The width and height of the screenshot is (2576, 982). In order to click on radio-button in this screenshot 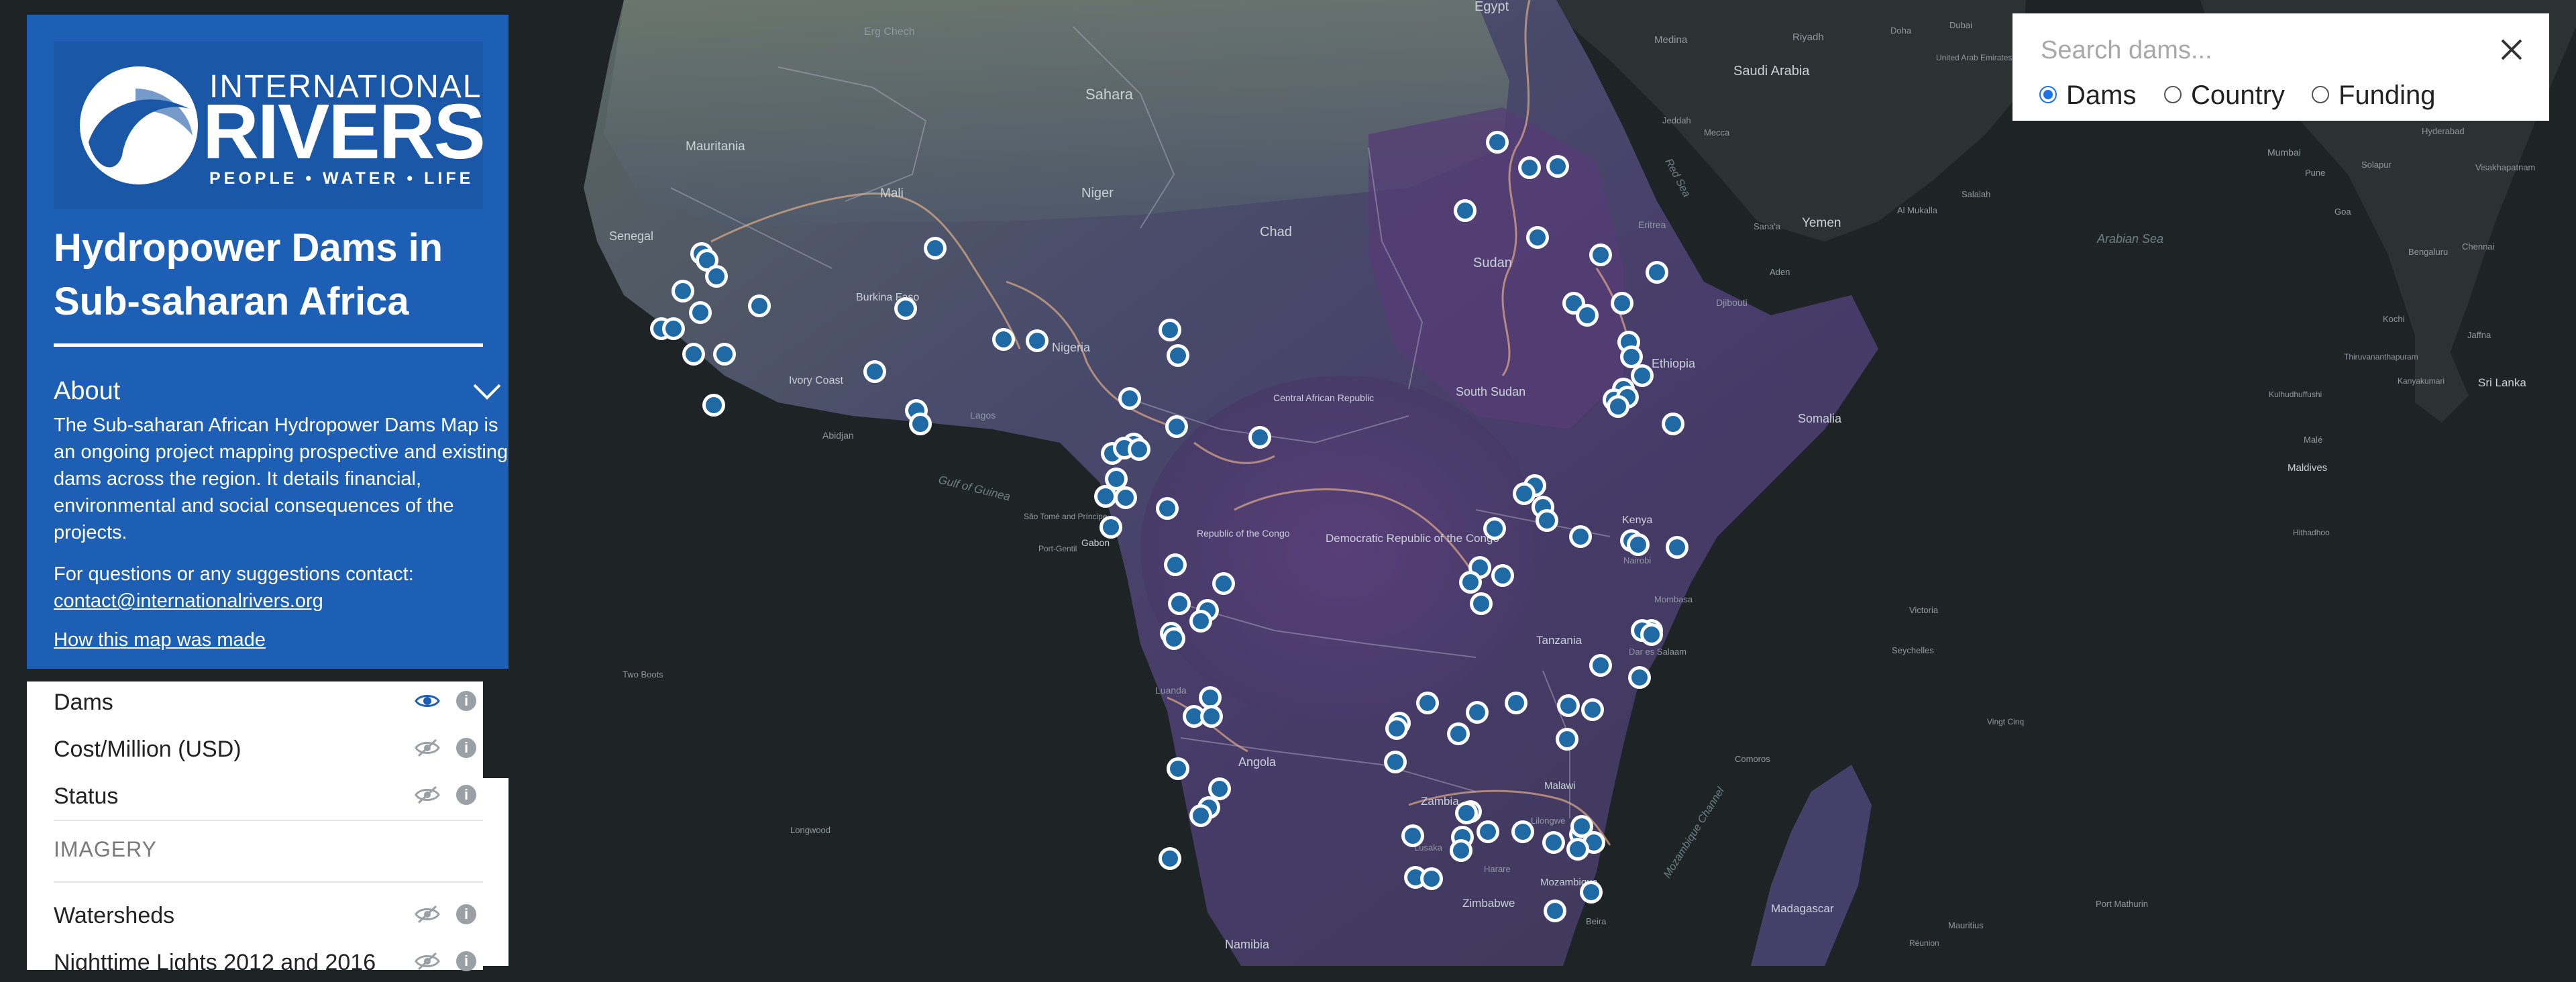, I will do `click(2320, 94)`.